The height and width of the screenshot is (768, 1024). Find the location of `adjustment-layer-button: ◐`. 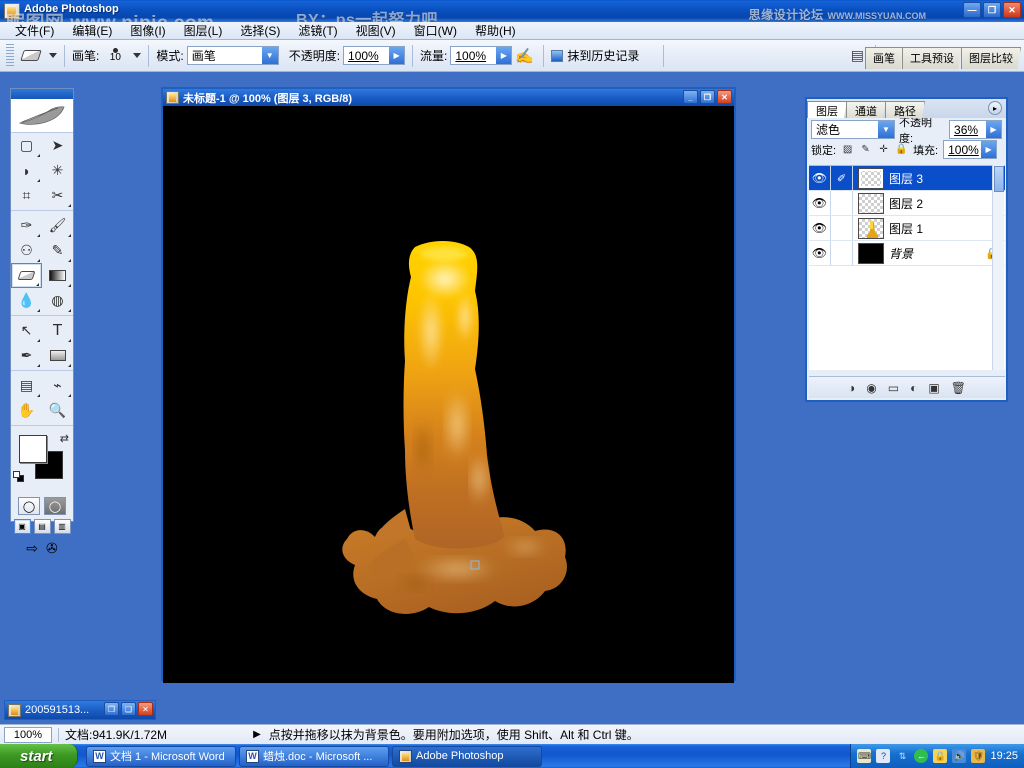

adjustment-layer-button: ◐ is located at coordinates (913, 388).